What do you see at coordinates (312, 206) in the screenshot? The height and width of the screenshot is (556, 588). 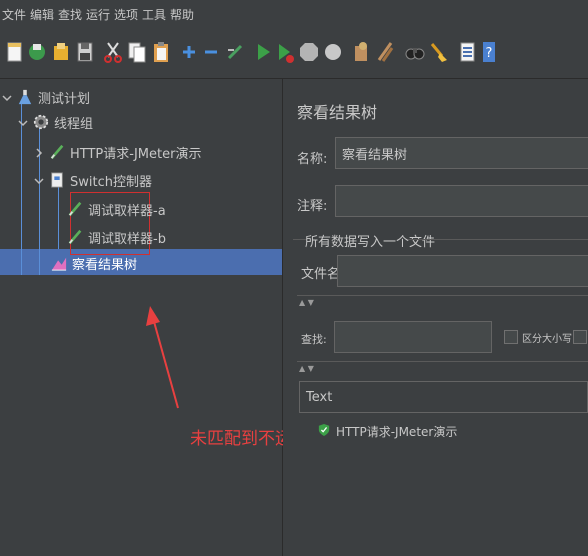 I see `comment-label: 注释:` at bounding box center [312, 206].